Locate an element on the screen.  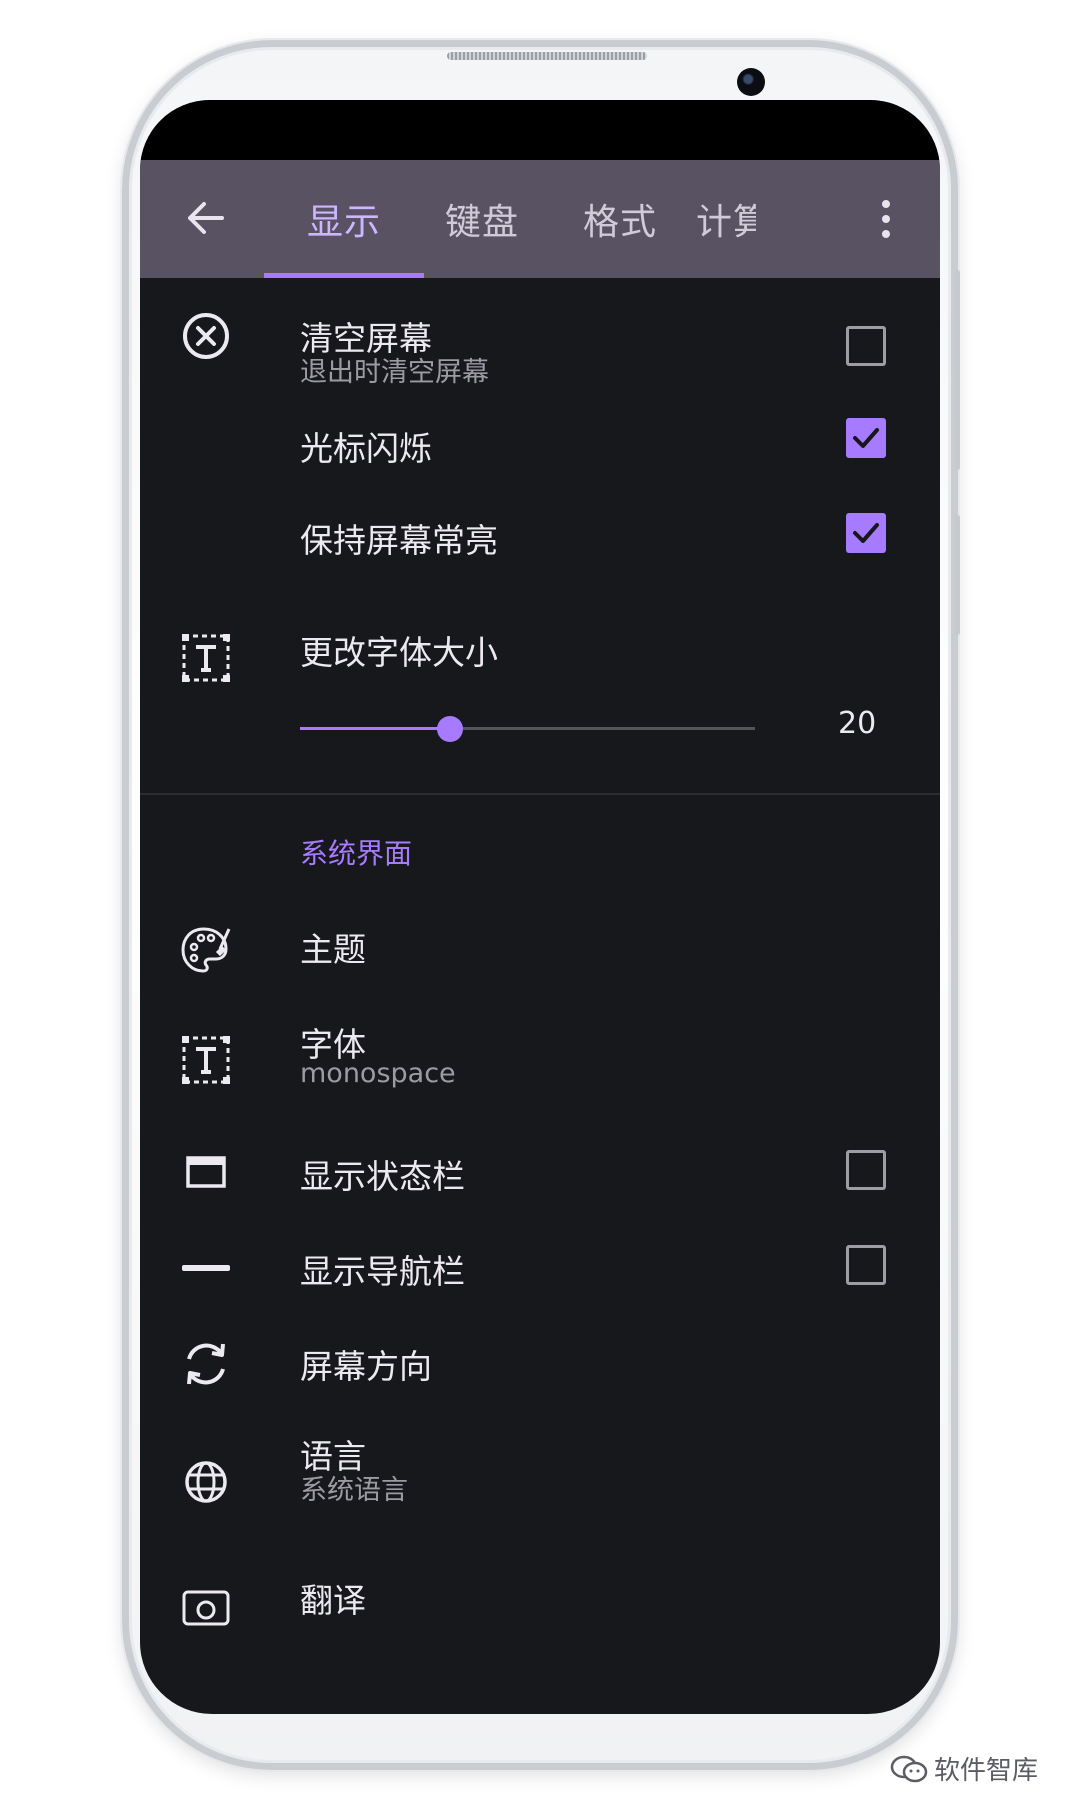
setting-title: 显示状态栏 is located at coordinates (382, 1176).